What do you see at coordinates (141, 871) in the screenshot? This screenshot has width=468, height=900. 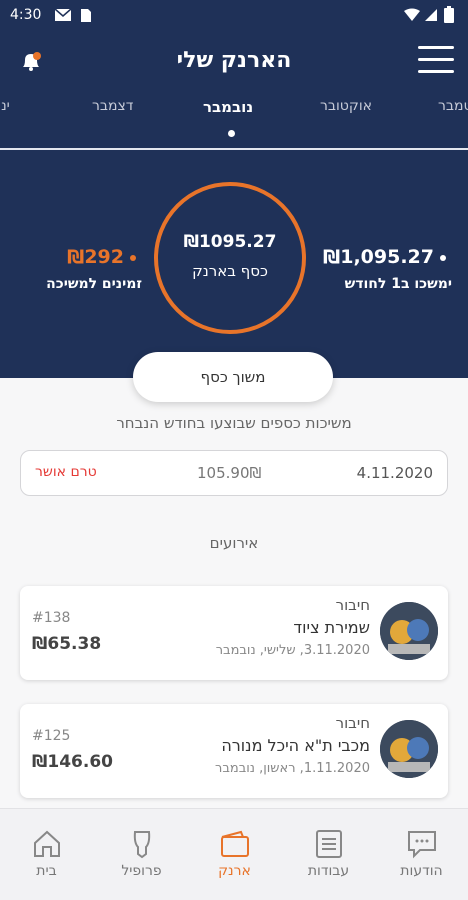 I see `nav-label: פרופיל` at bounding box center [141, 871].